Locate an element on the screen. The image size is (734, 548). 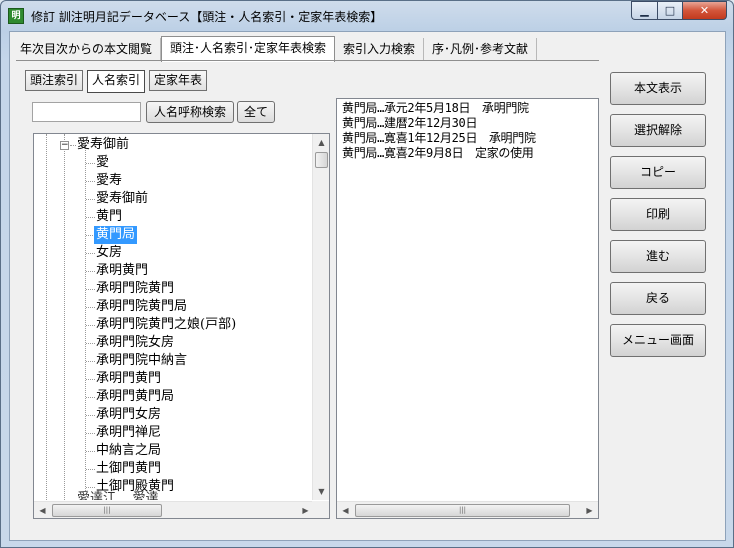
close-button: ✕ is located at coordinates (704, 10).